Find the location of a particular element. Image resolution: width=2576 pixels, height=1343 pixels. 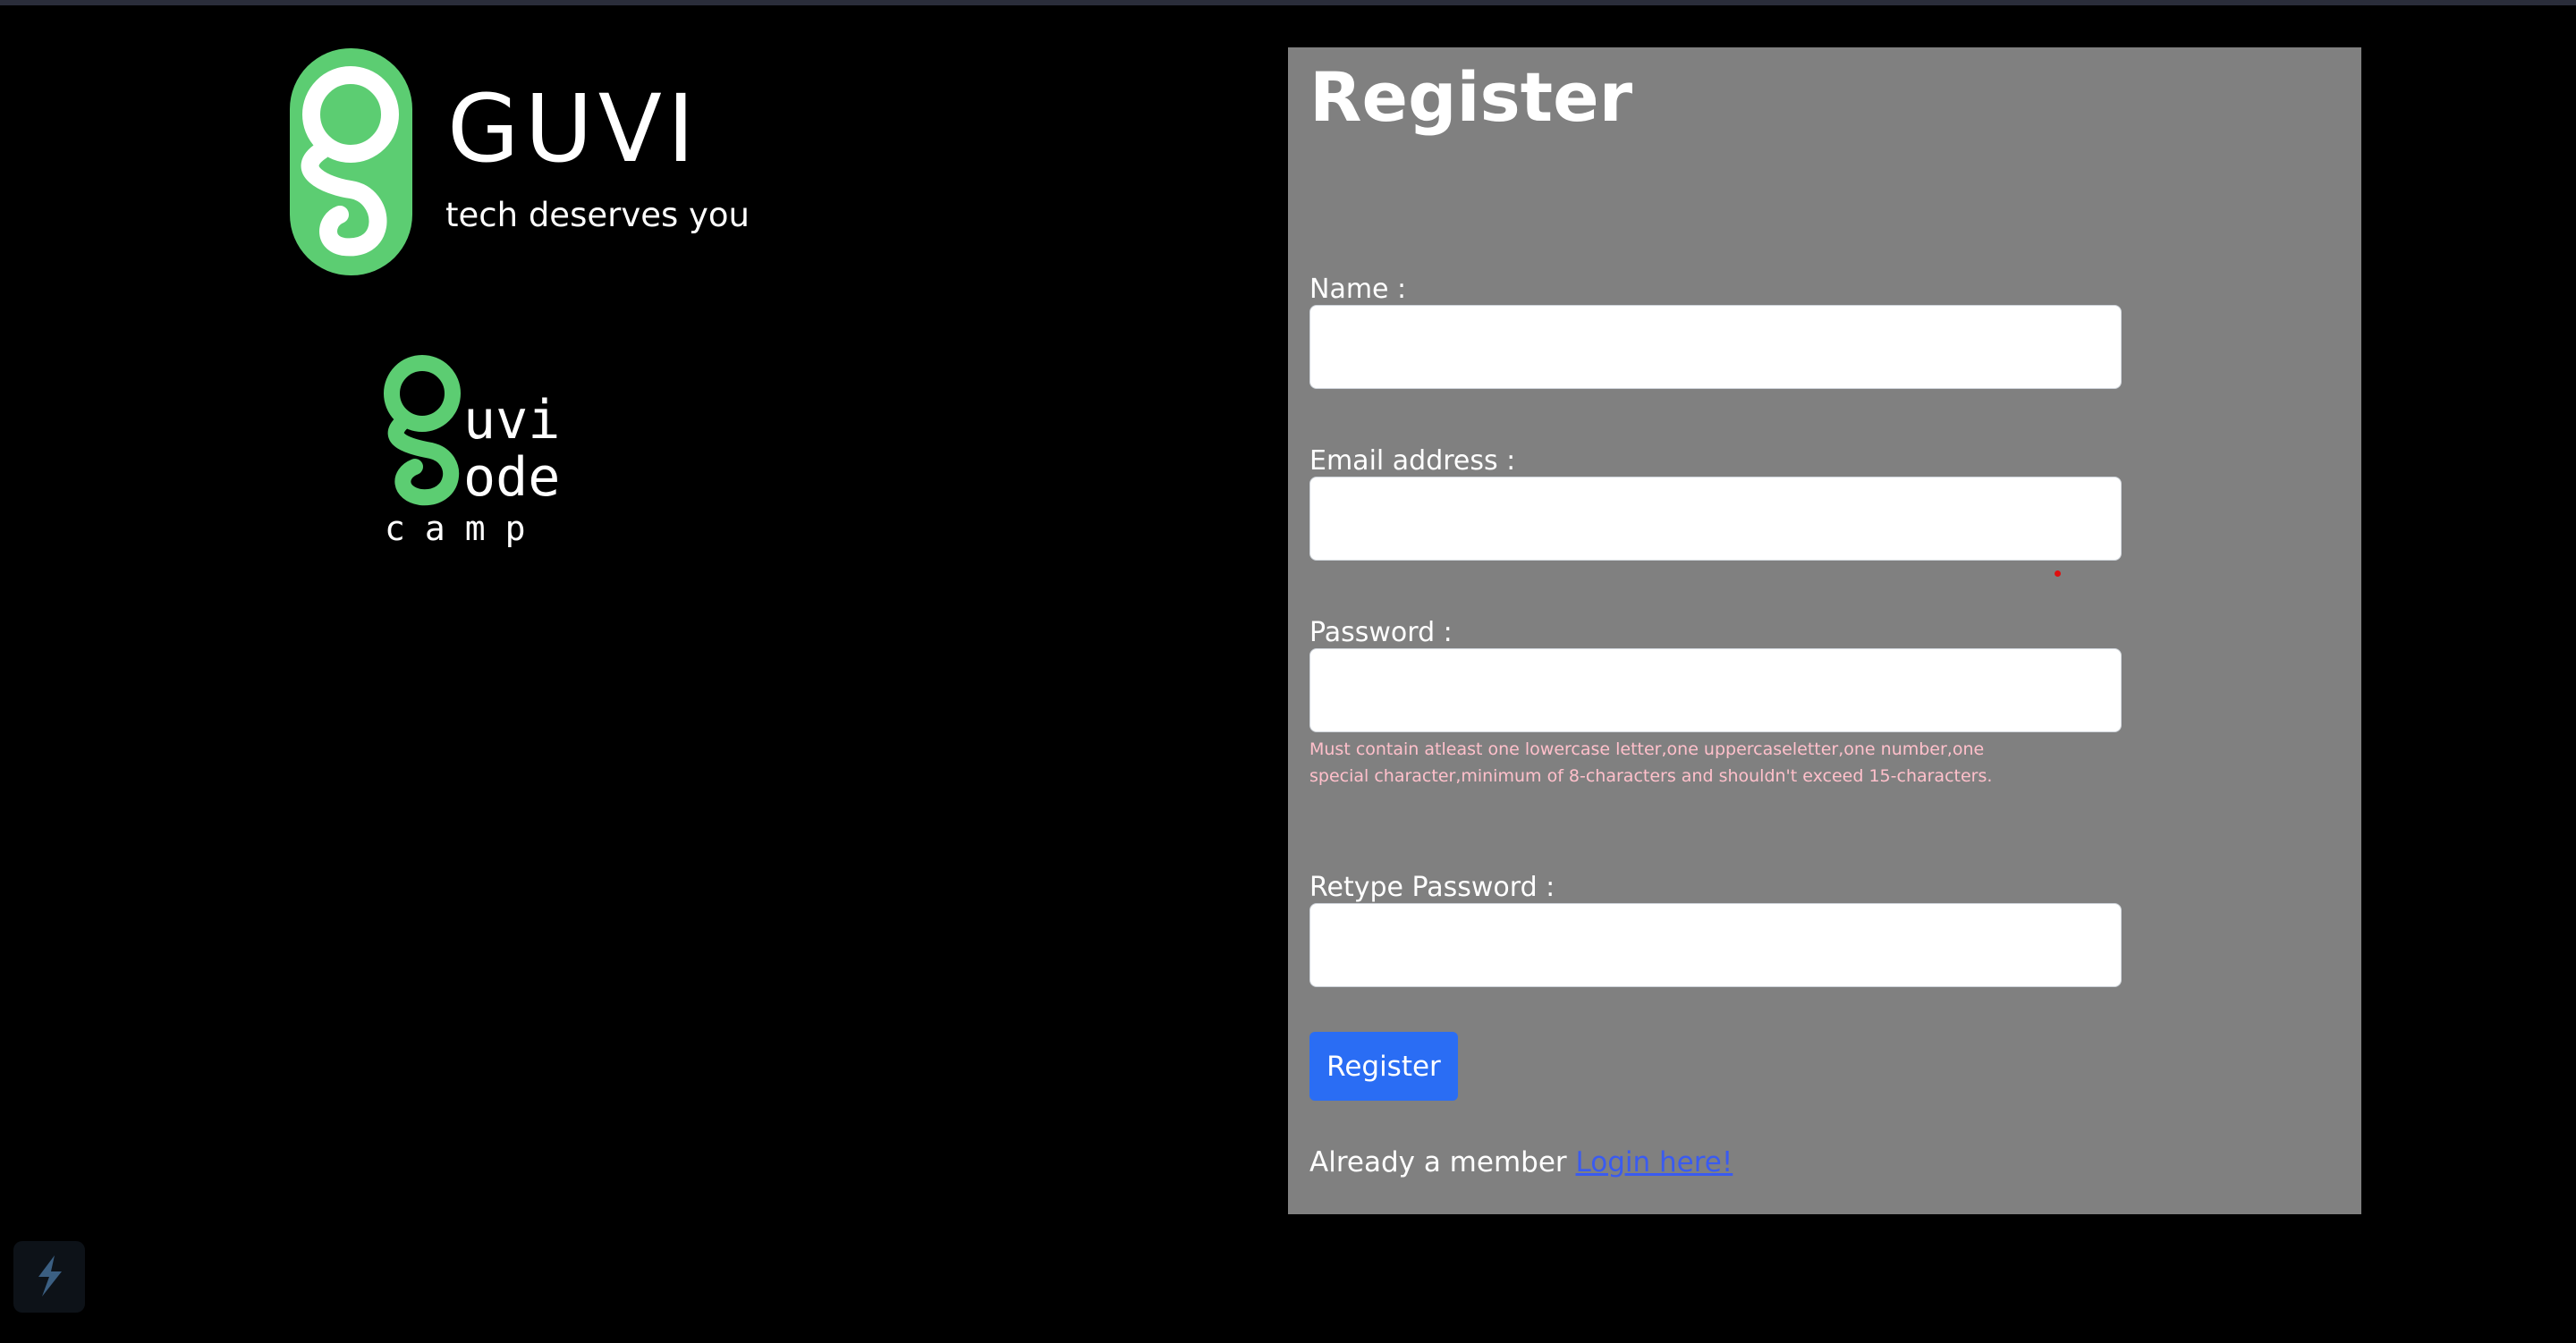

codecamp-logo: uvi ode camp is located at coordinates (478, 458).